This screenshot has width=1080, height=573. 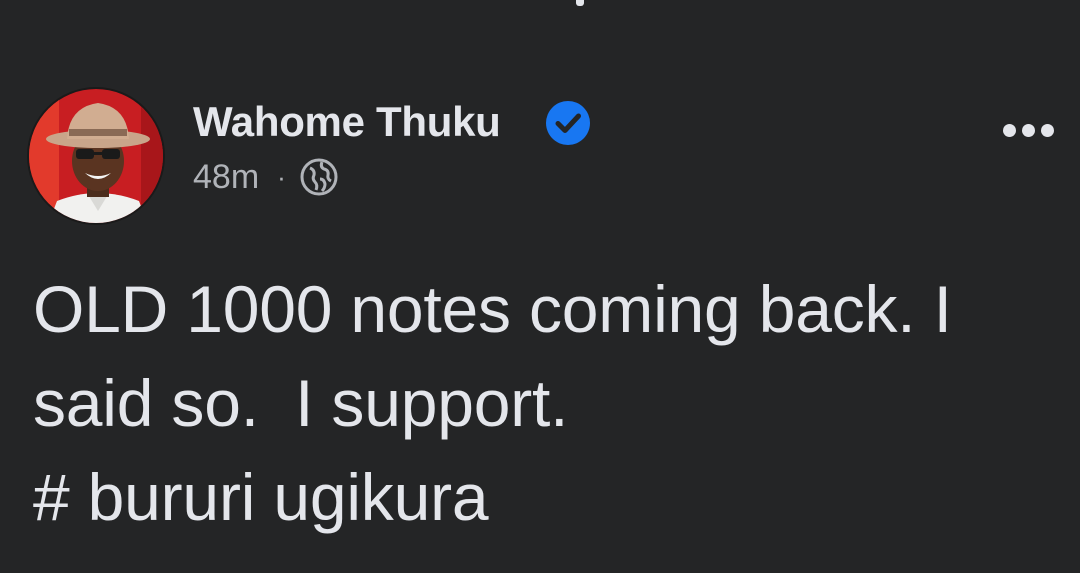 I want to click on author-avatar, so click(x=96, y=156).